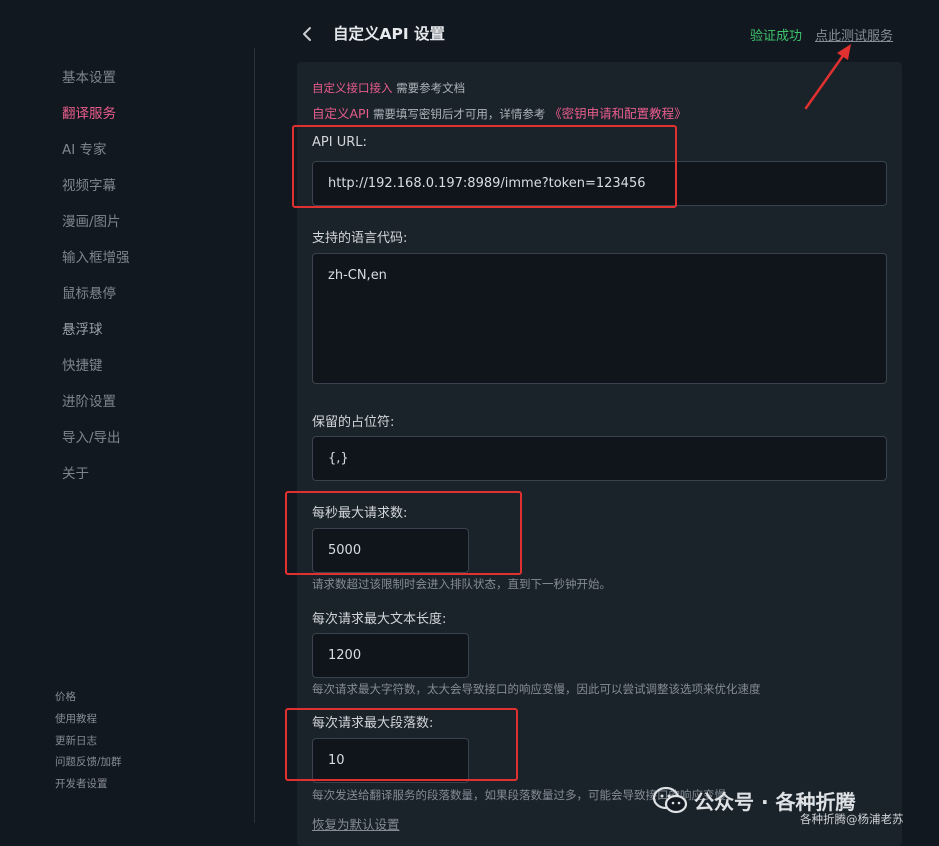 This screenshot has width=939, height=846. I want to click on placeholder-input: {,}, so click(599, 458).